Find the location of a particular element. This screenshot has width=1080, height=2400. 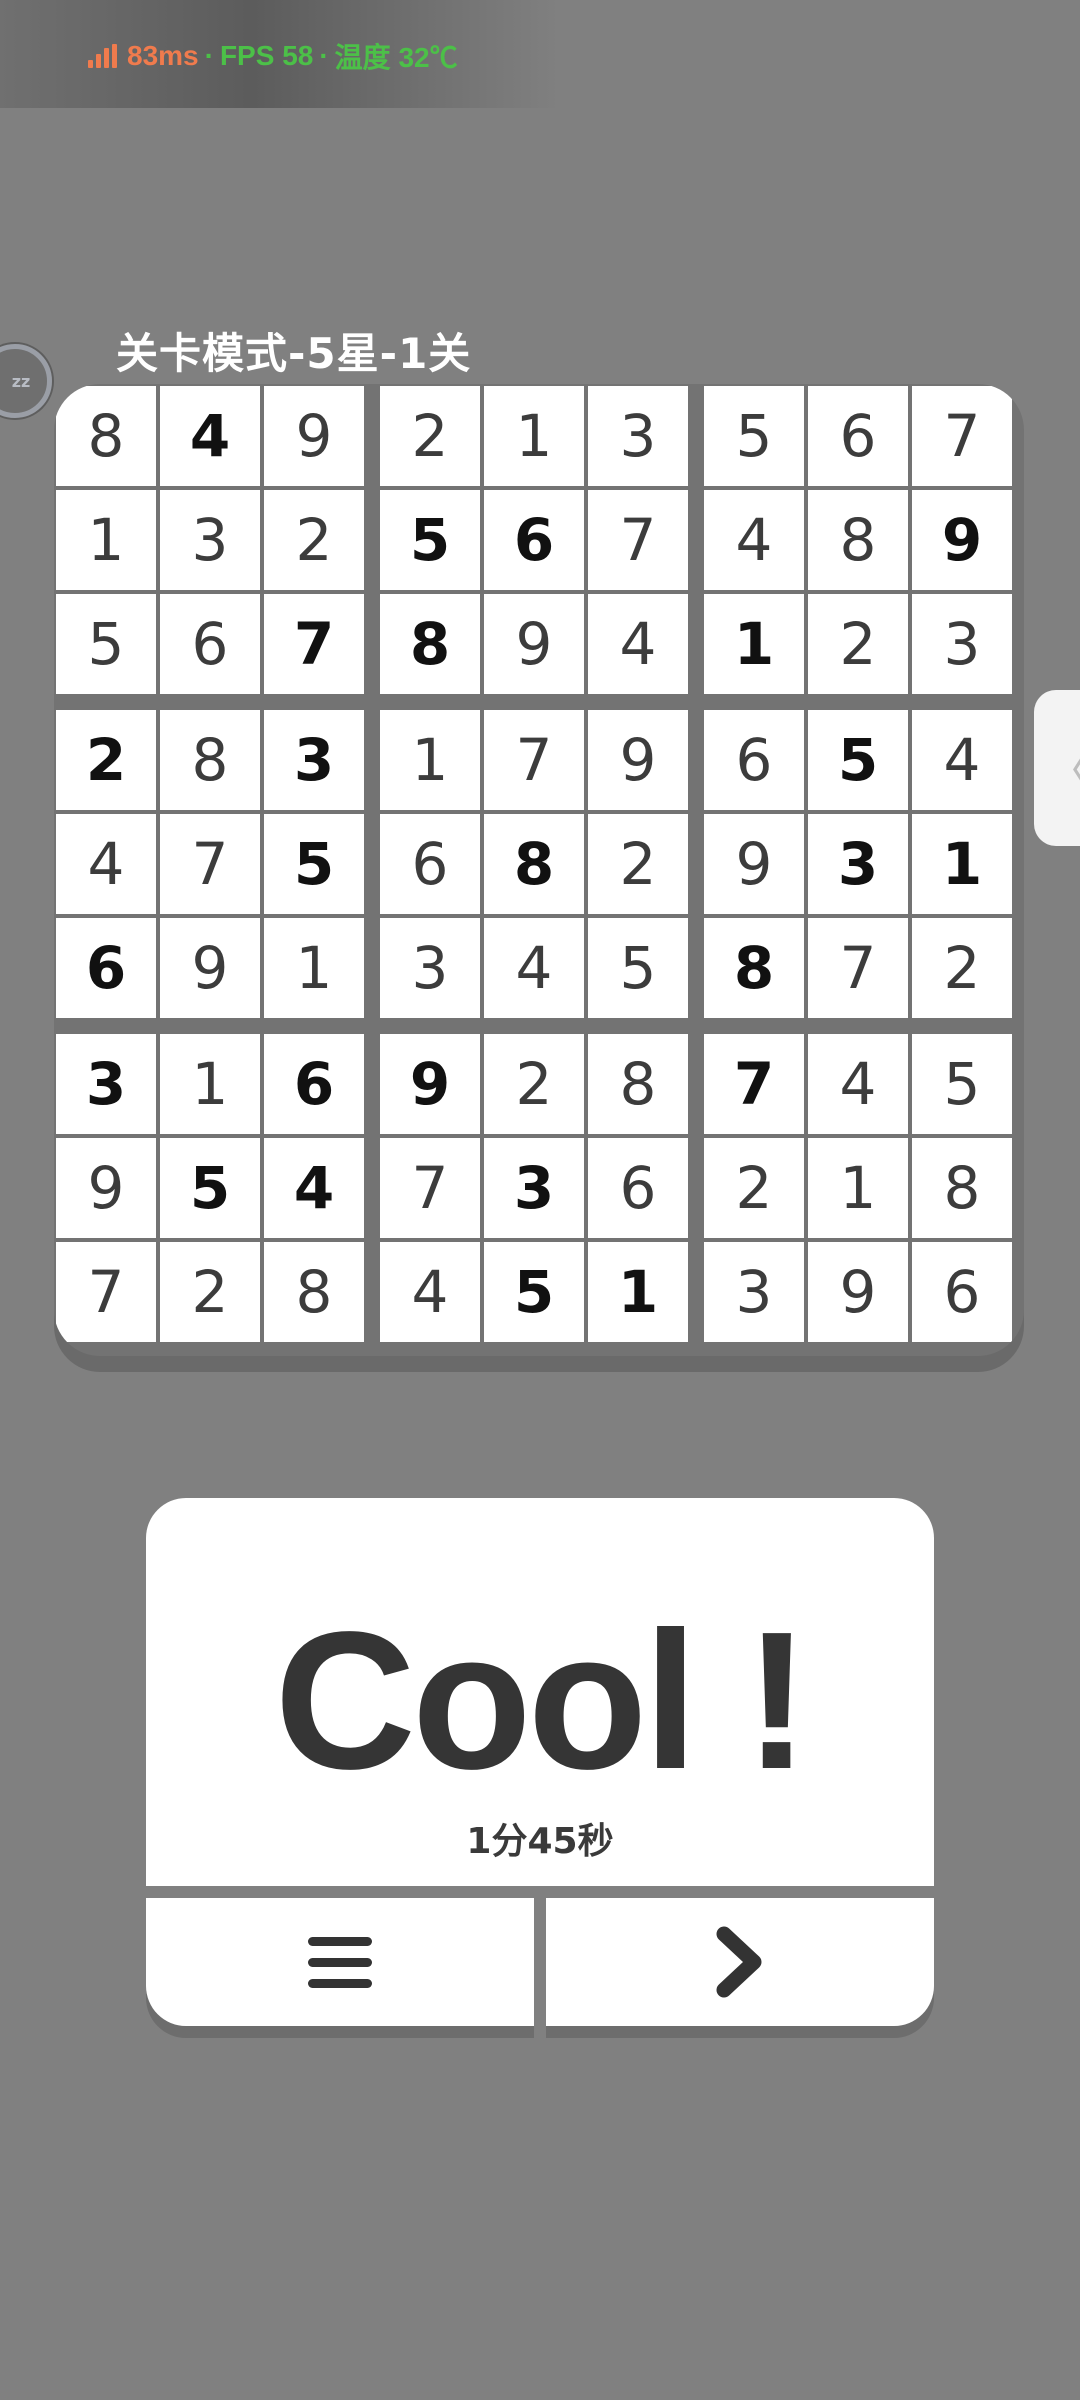

level-title: 关卡模式-5星-1关 is located at coordinates (294, 353).